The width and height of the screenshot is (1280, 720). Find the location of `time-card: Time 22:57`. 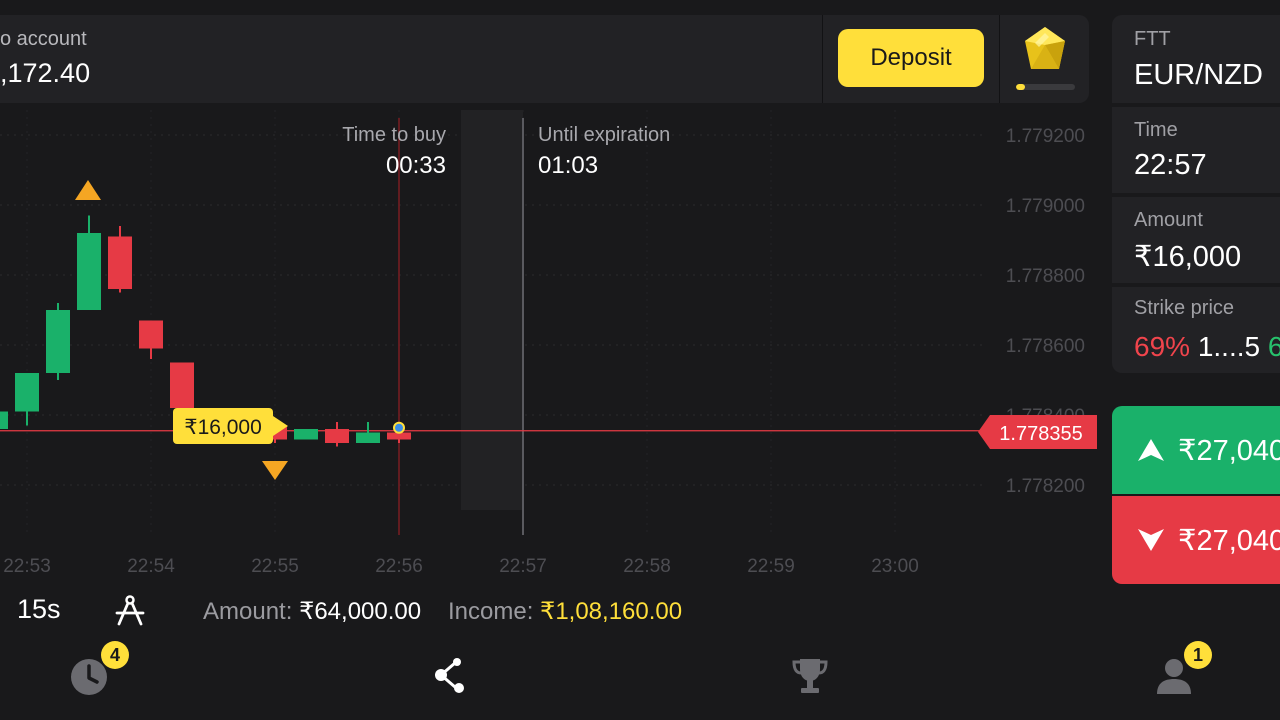

time-card: Time 22:57 is located at coordinates (1196, 150).